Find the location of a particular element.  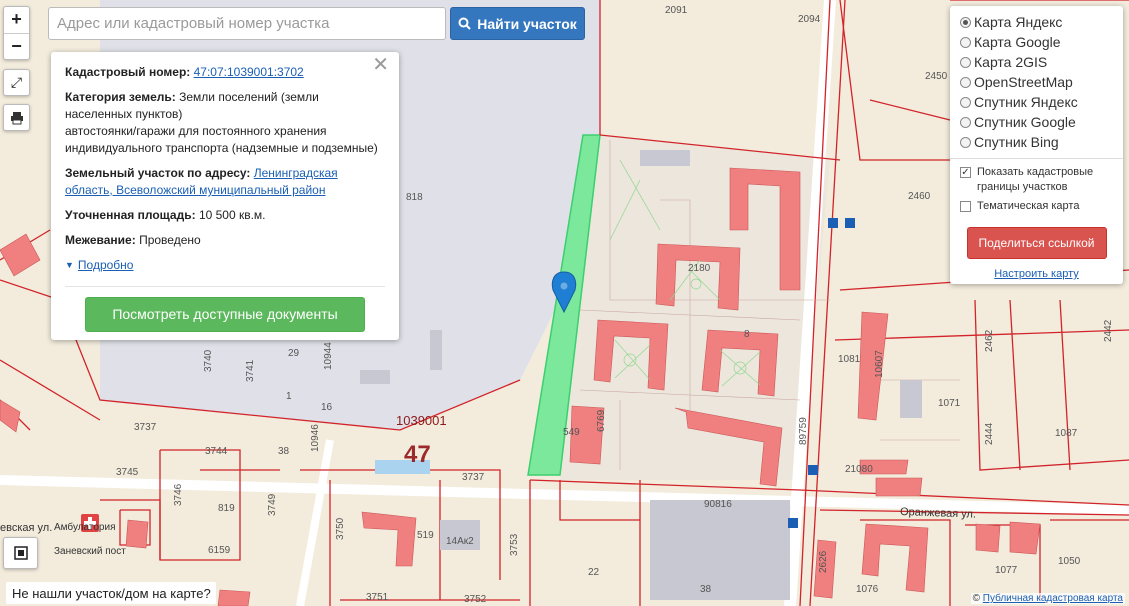

layer-option-label: Спутник Bing is located at coordinates (1016, 142).